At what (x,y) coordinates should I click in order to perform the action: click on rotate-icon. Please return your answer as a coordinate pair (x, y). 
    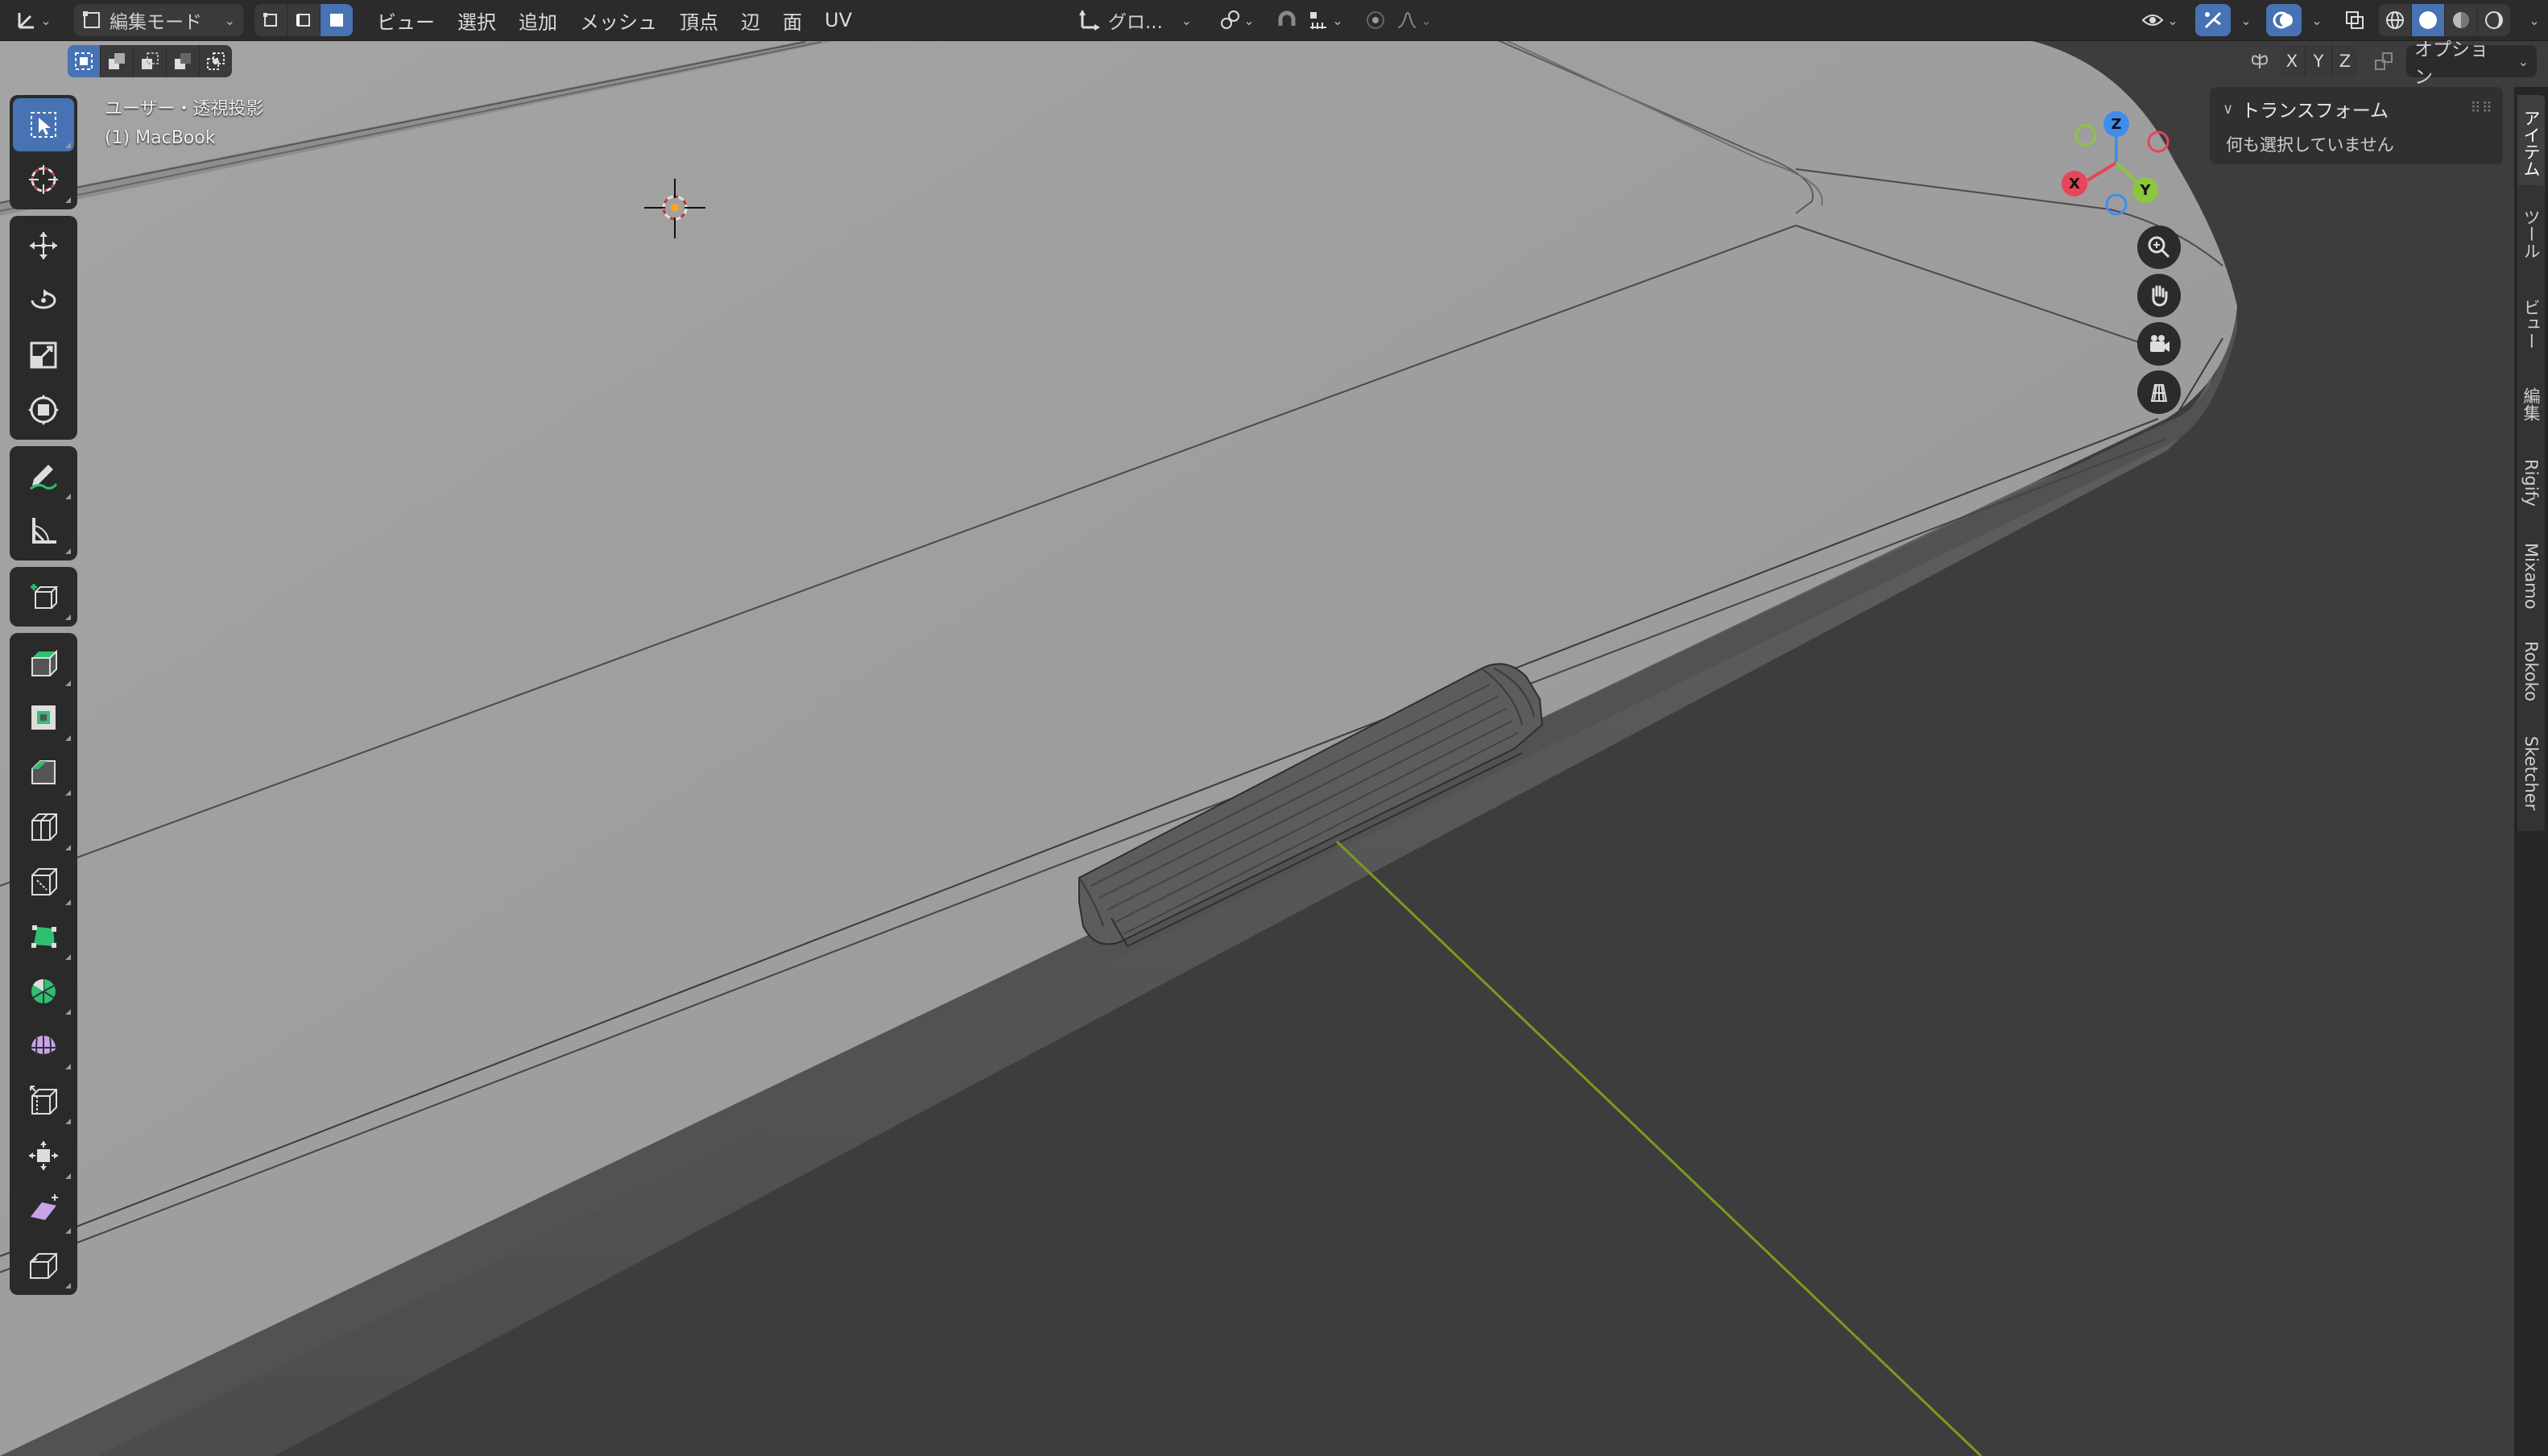
    Looking at the image, I should click on (43, 299).